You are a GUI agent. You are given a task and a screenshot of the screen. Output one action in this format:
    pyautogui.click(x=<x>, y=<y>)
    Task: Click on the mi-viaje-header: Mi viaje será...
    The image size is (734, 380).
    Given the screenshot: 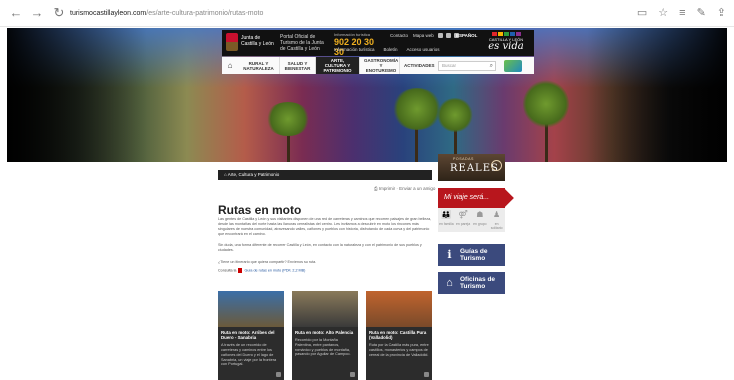 What is the action you would take?
    pyautogui.click(x=476, y=198)
    